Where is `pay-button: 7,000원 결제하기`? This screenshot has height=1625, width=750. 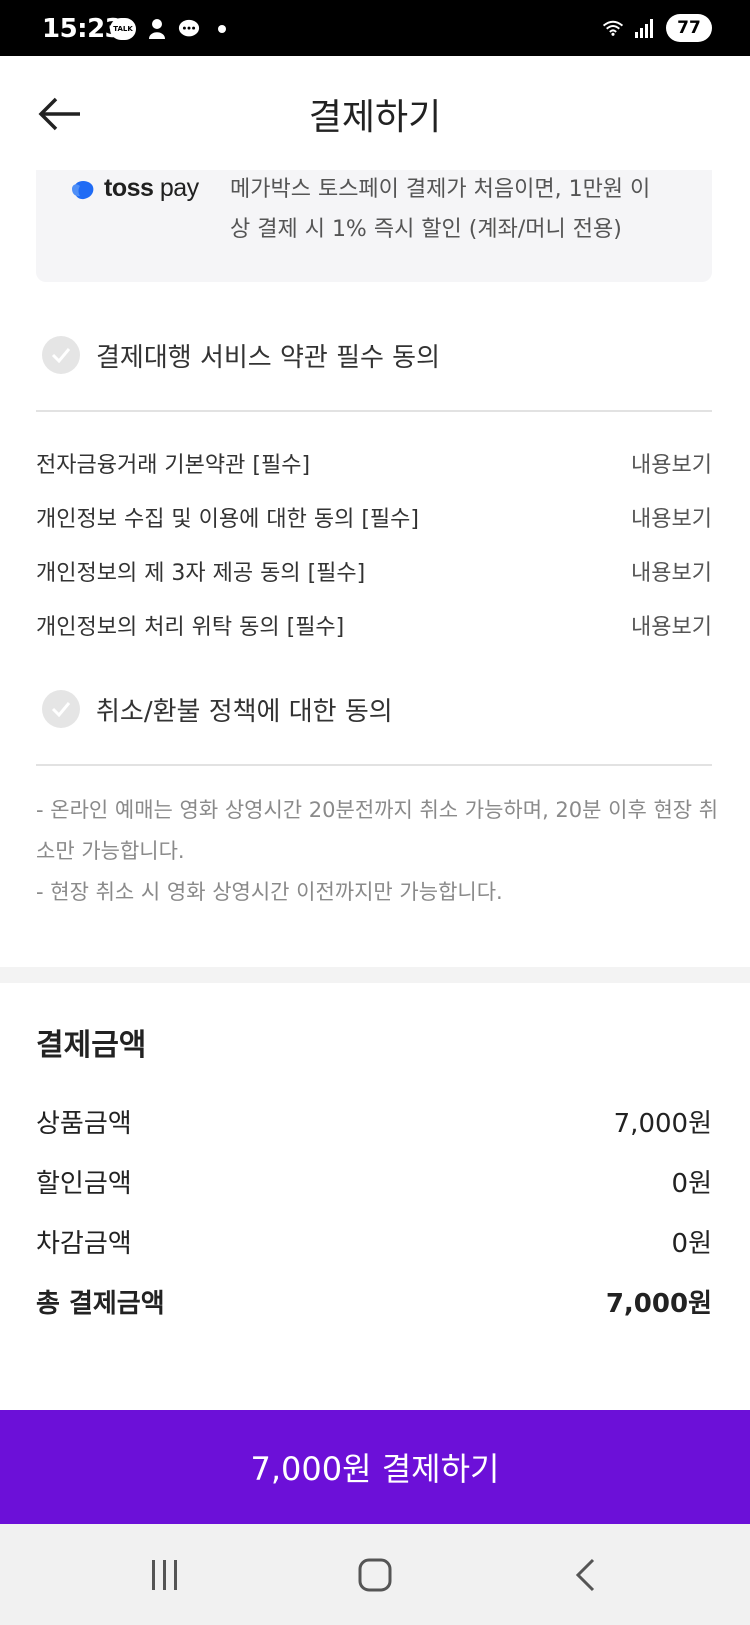
pay-button: 7,000원 결제하기 is located at coordinates (375, 1467).